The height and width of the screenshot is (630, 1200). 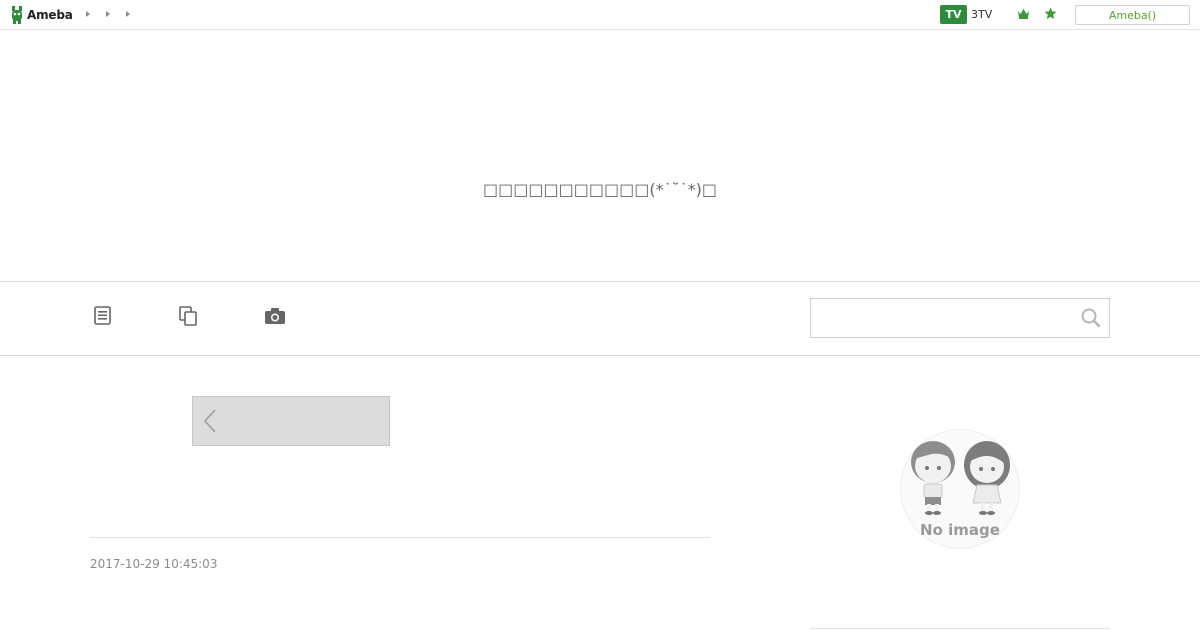 What do you see at coordinates (960, 489) in the screenshot?
I see `profile-image: No image` at bounding box center [960, 489].